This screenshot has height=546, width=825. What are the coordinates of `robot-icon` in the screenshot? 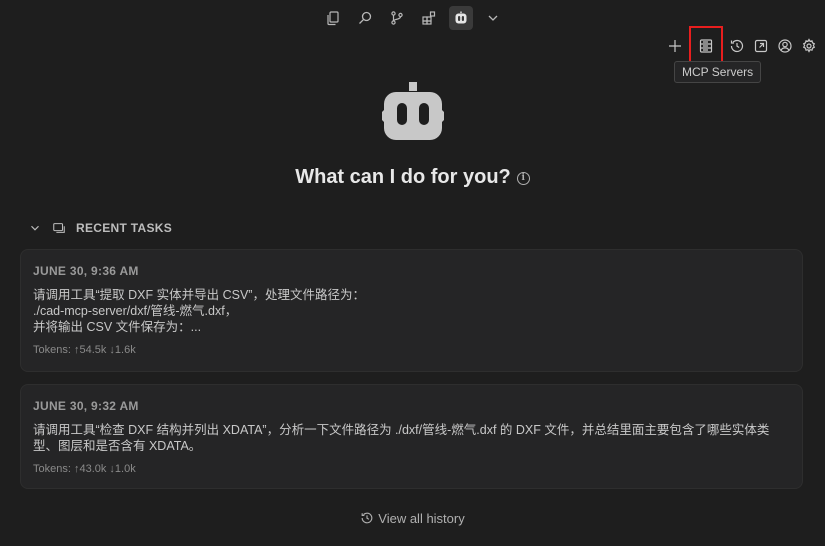 It's located at (460, 18).